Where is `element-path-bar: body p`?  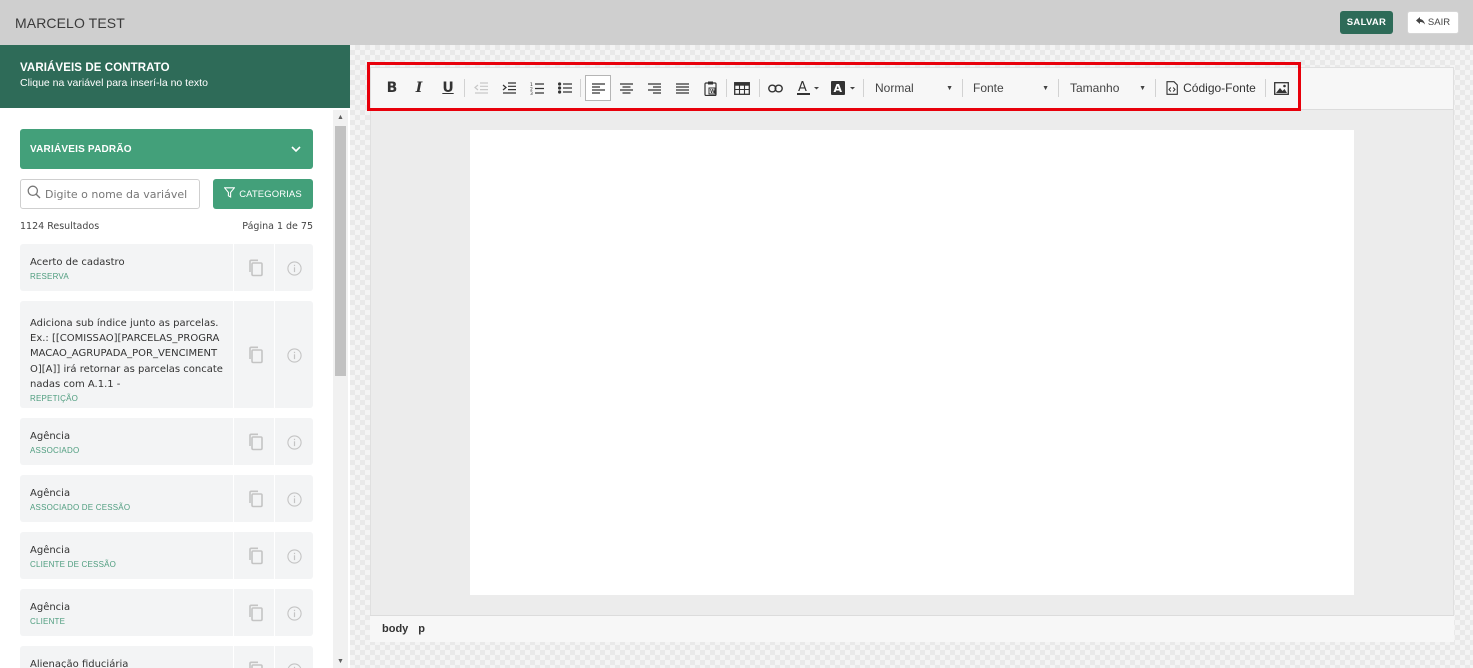 element-path-bar: body p is located at coordinates (912, 628).